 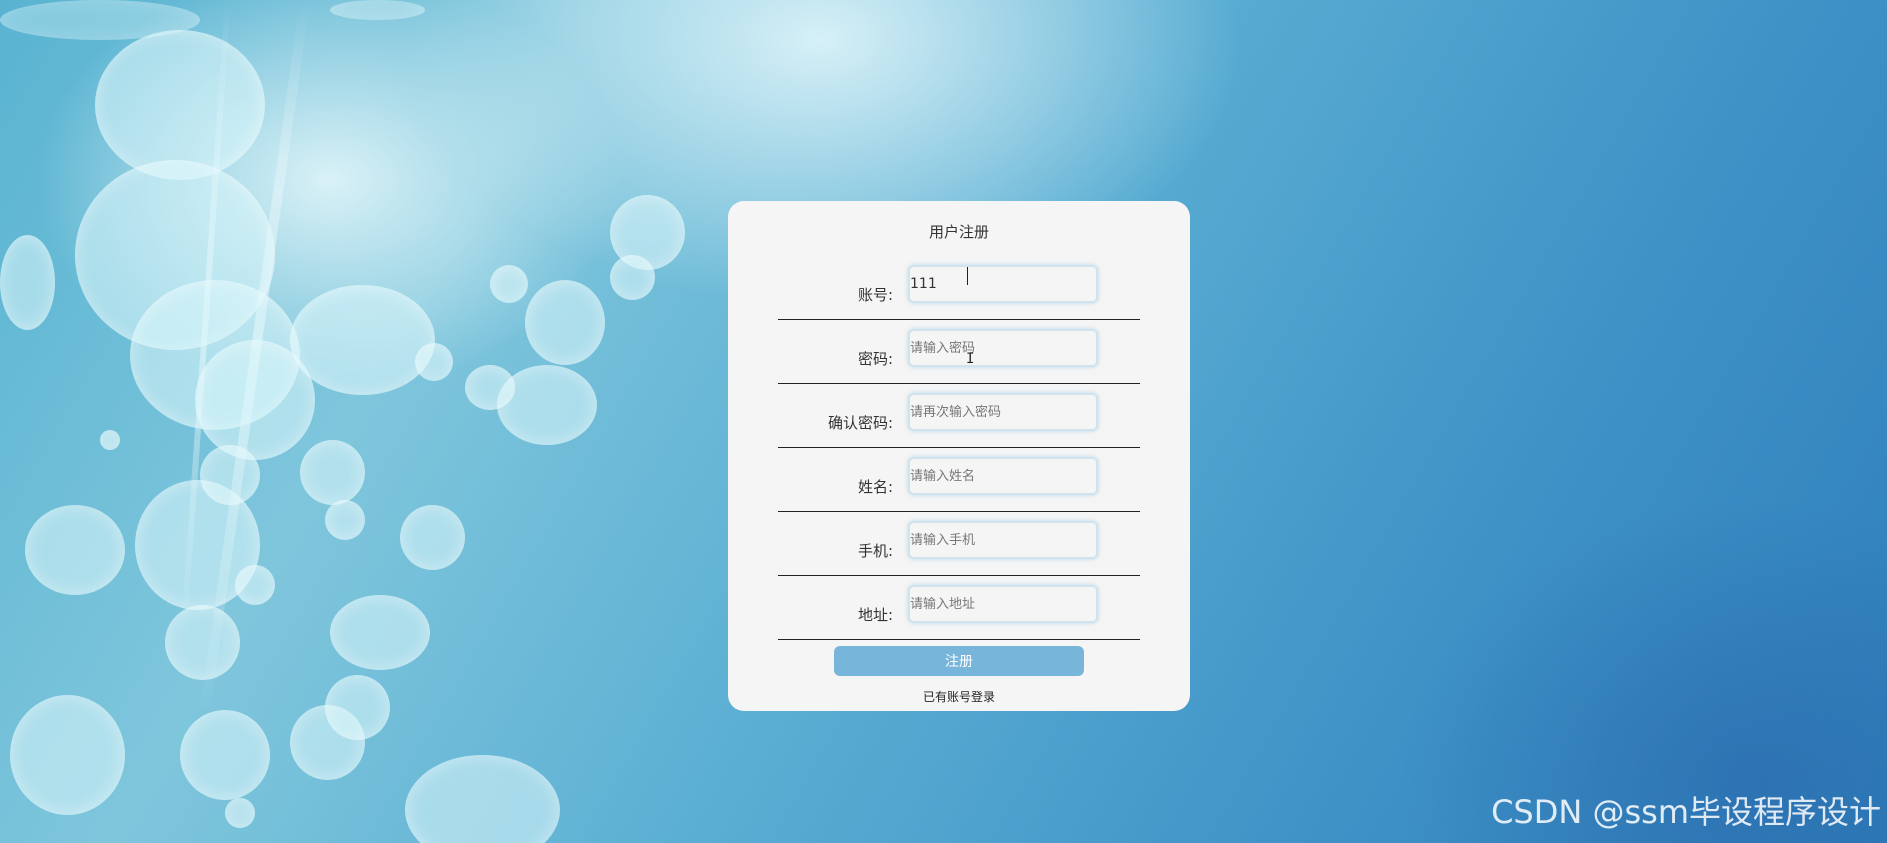 I want to click on form-row-account: 账号:, so click(x=959, y=287).